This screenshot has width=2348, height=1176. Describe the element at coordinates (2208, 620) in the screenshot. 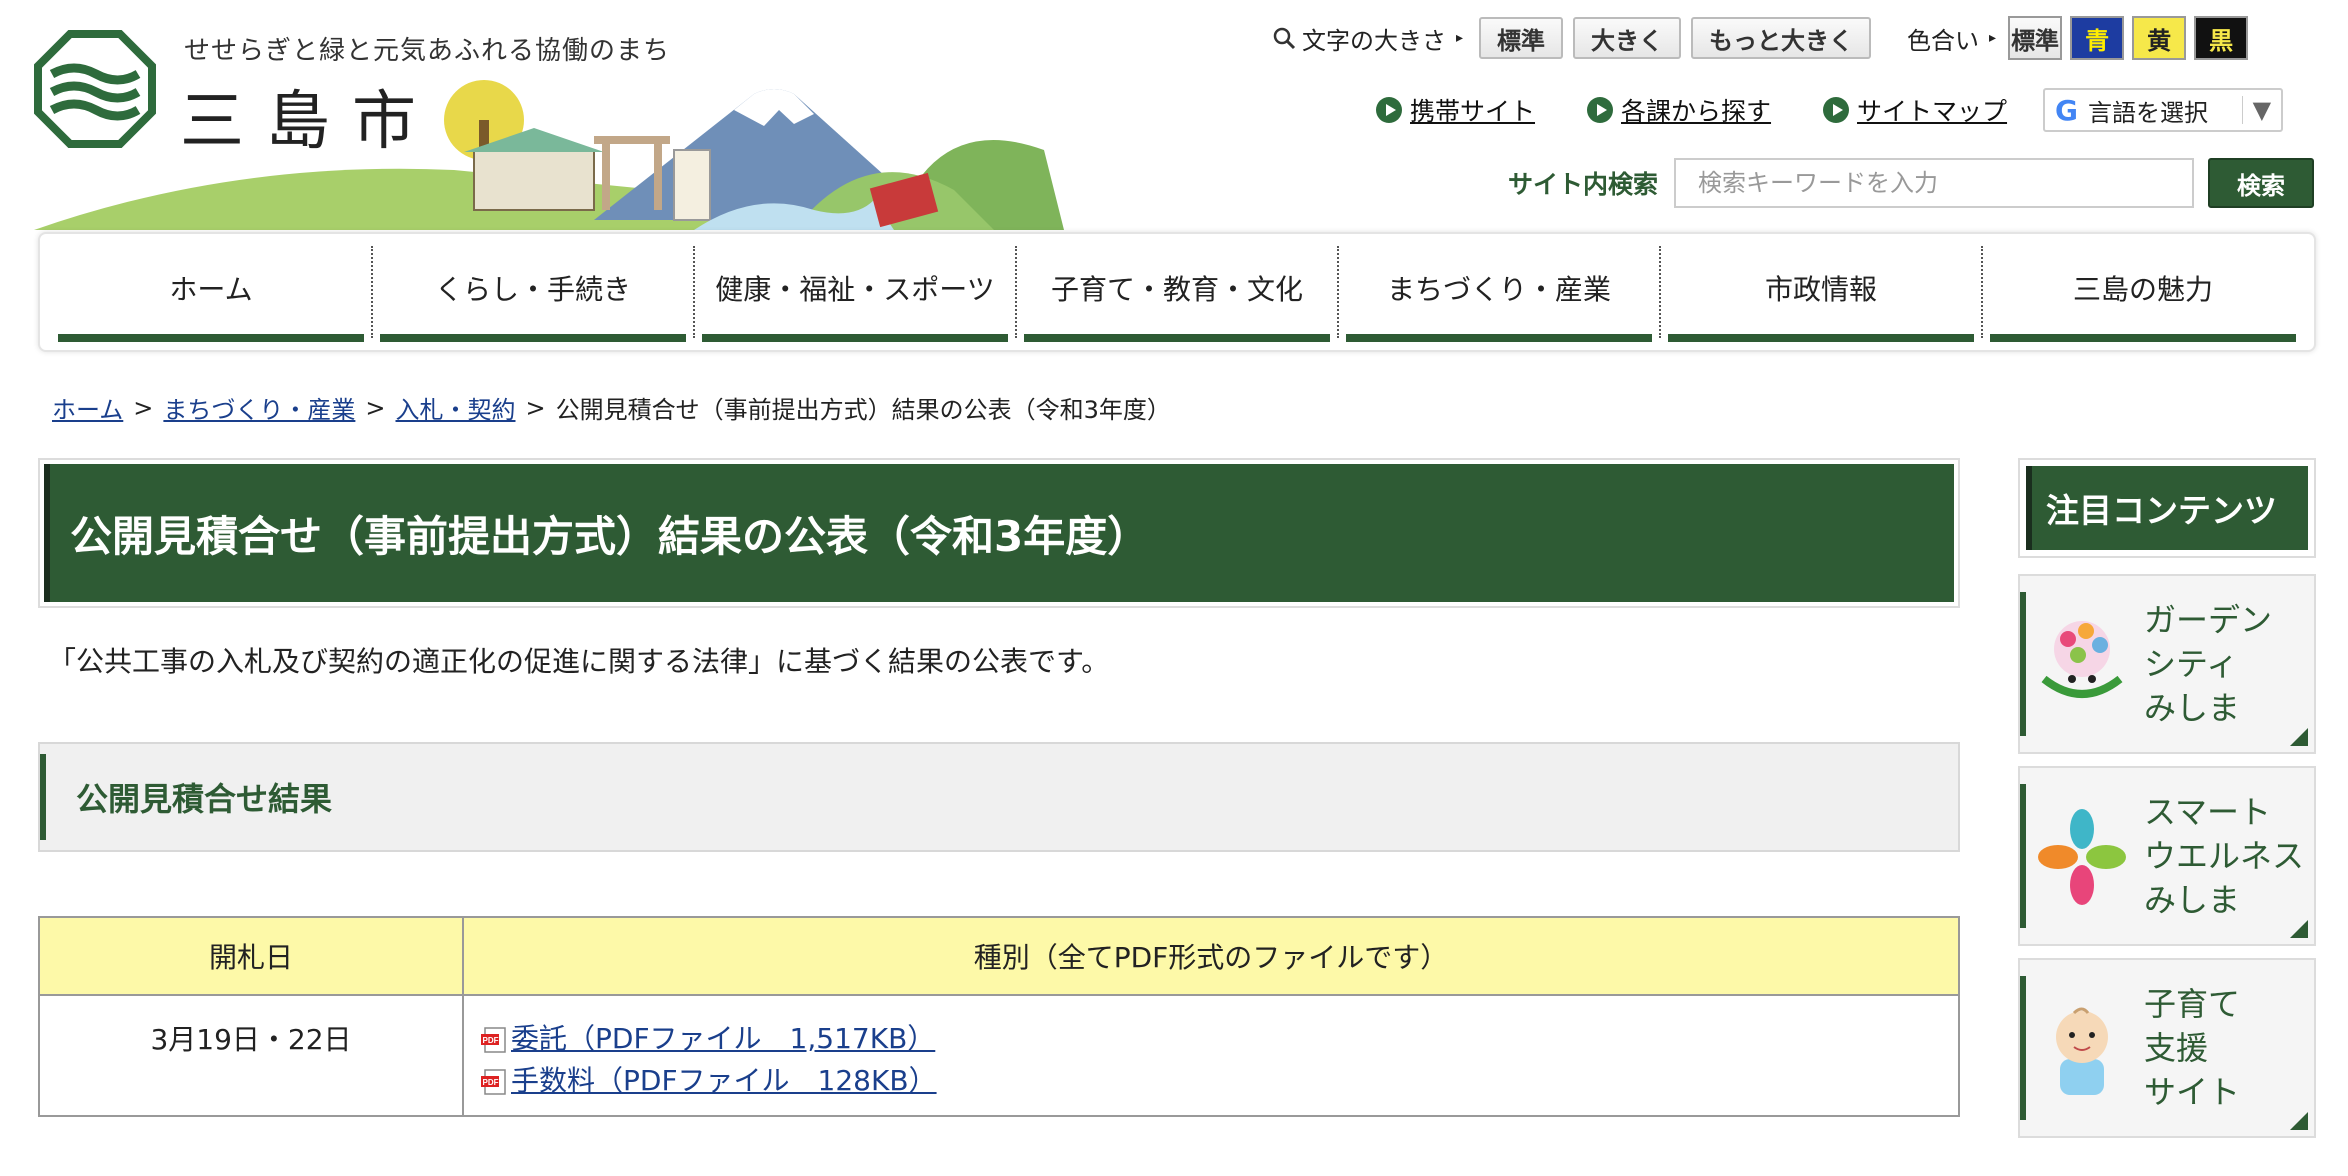

I see `feature-line: ガーデン` at that location.